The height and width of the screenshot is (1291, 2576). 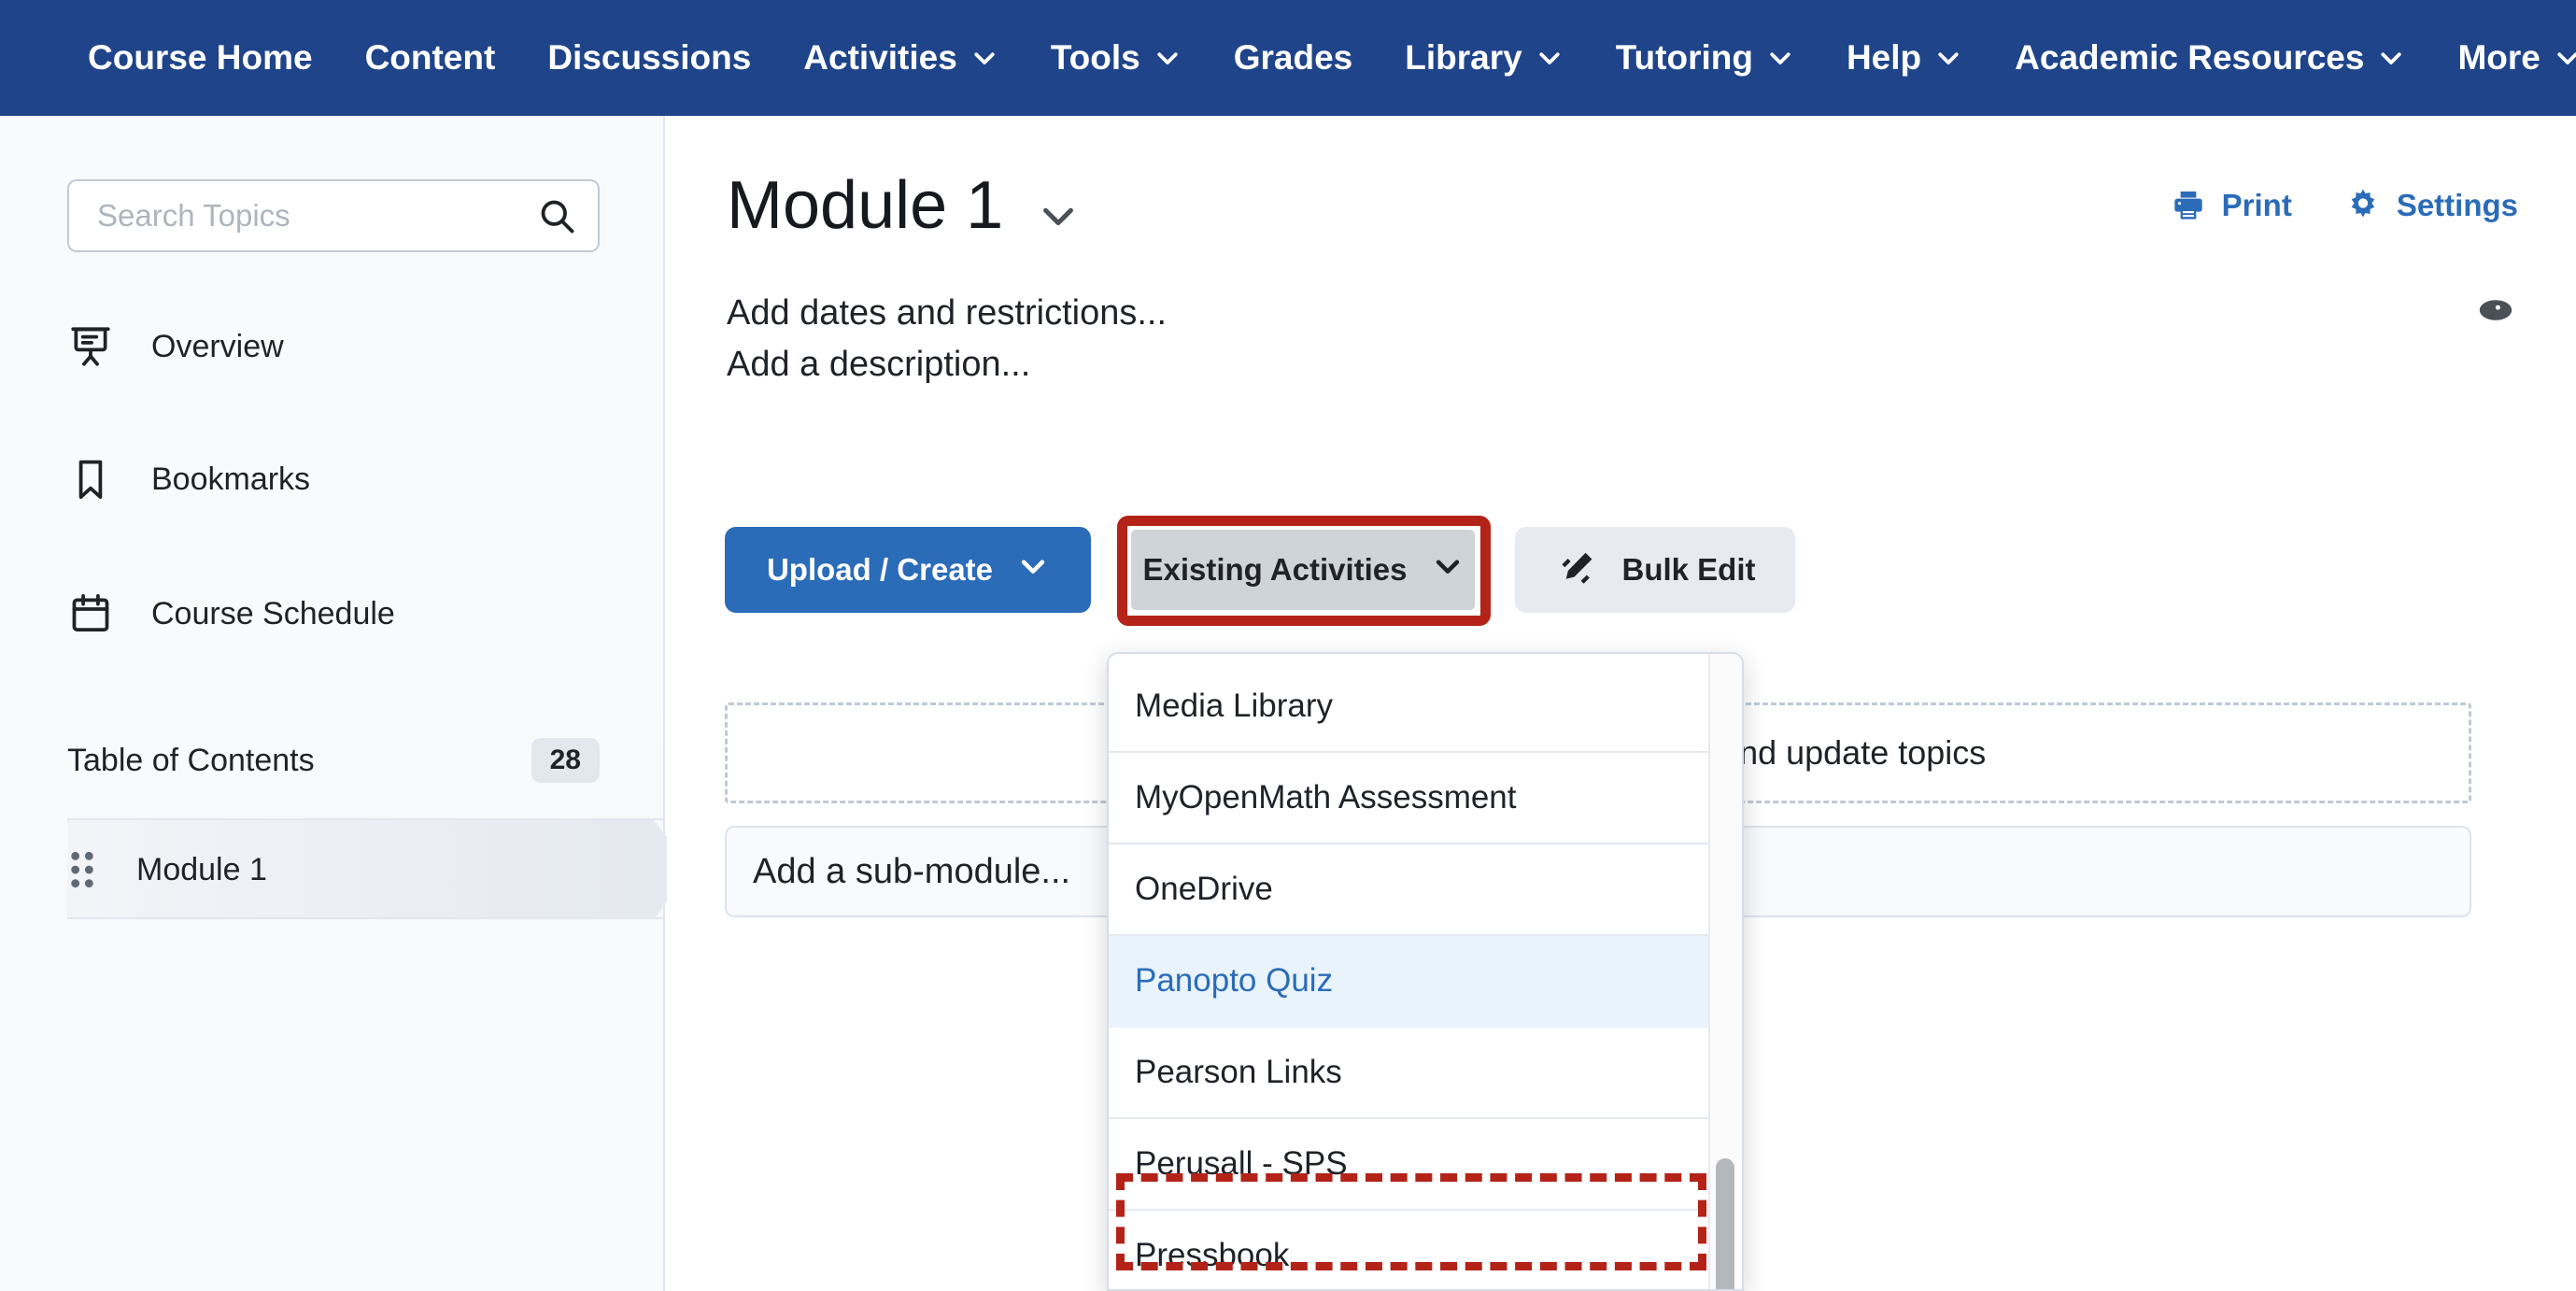 I want to click on pencil-icon, so click(x=1576, y=569).